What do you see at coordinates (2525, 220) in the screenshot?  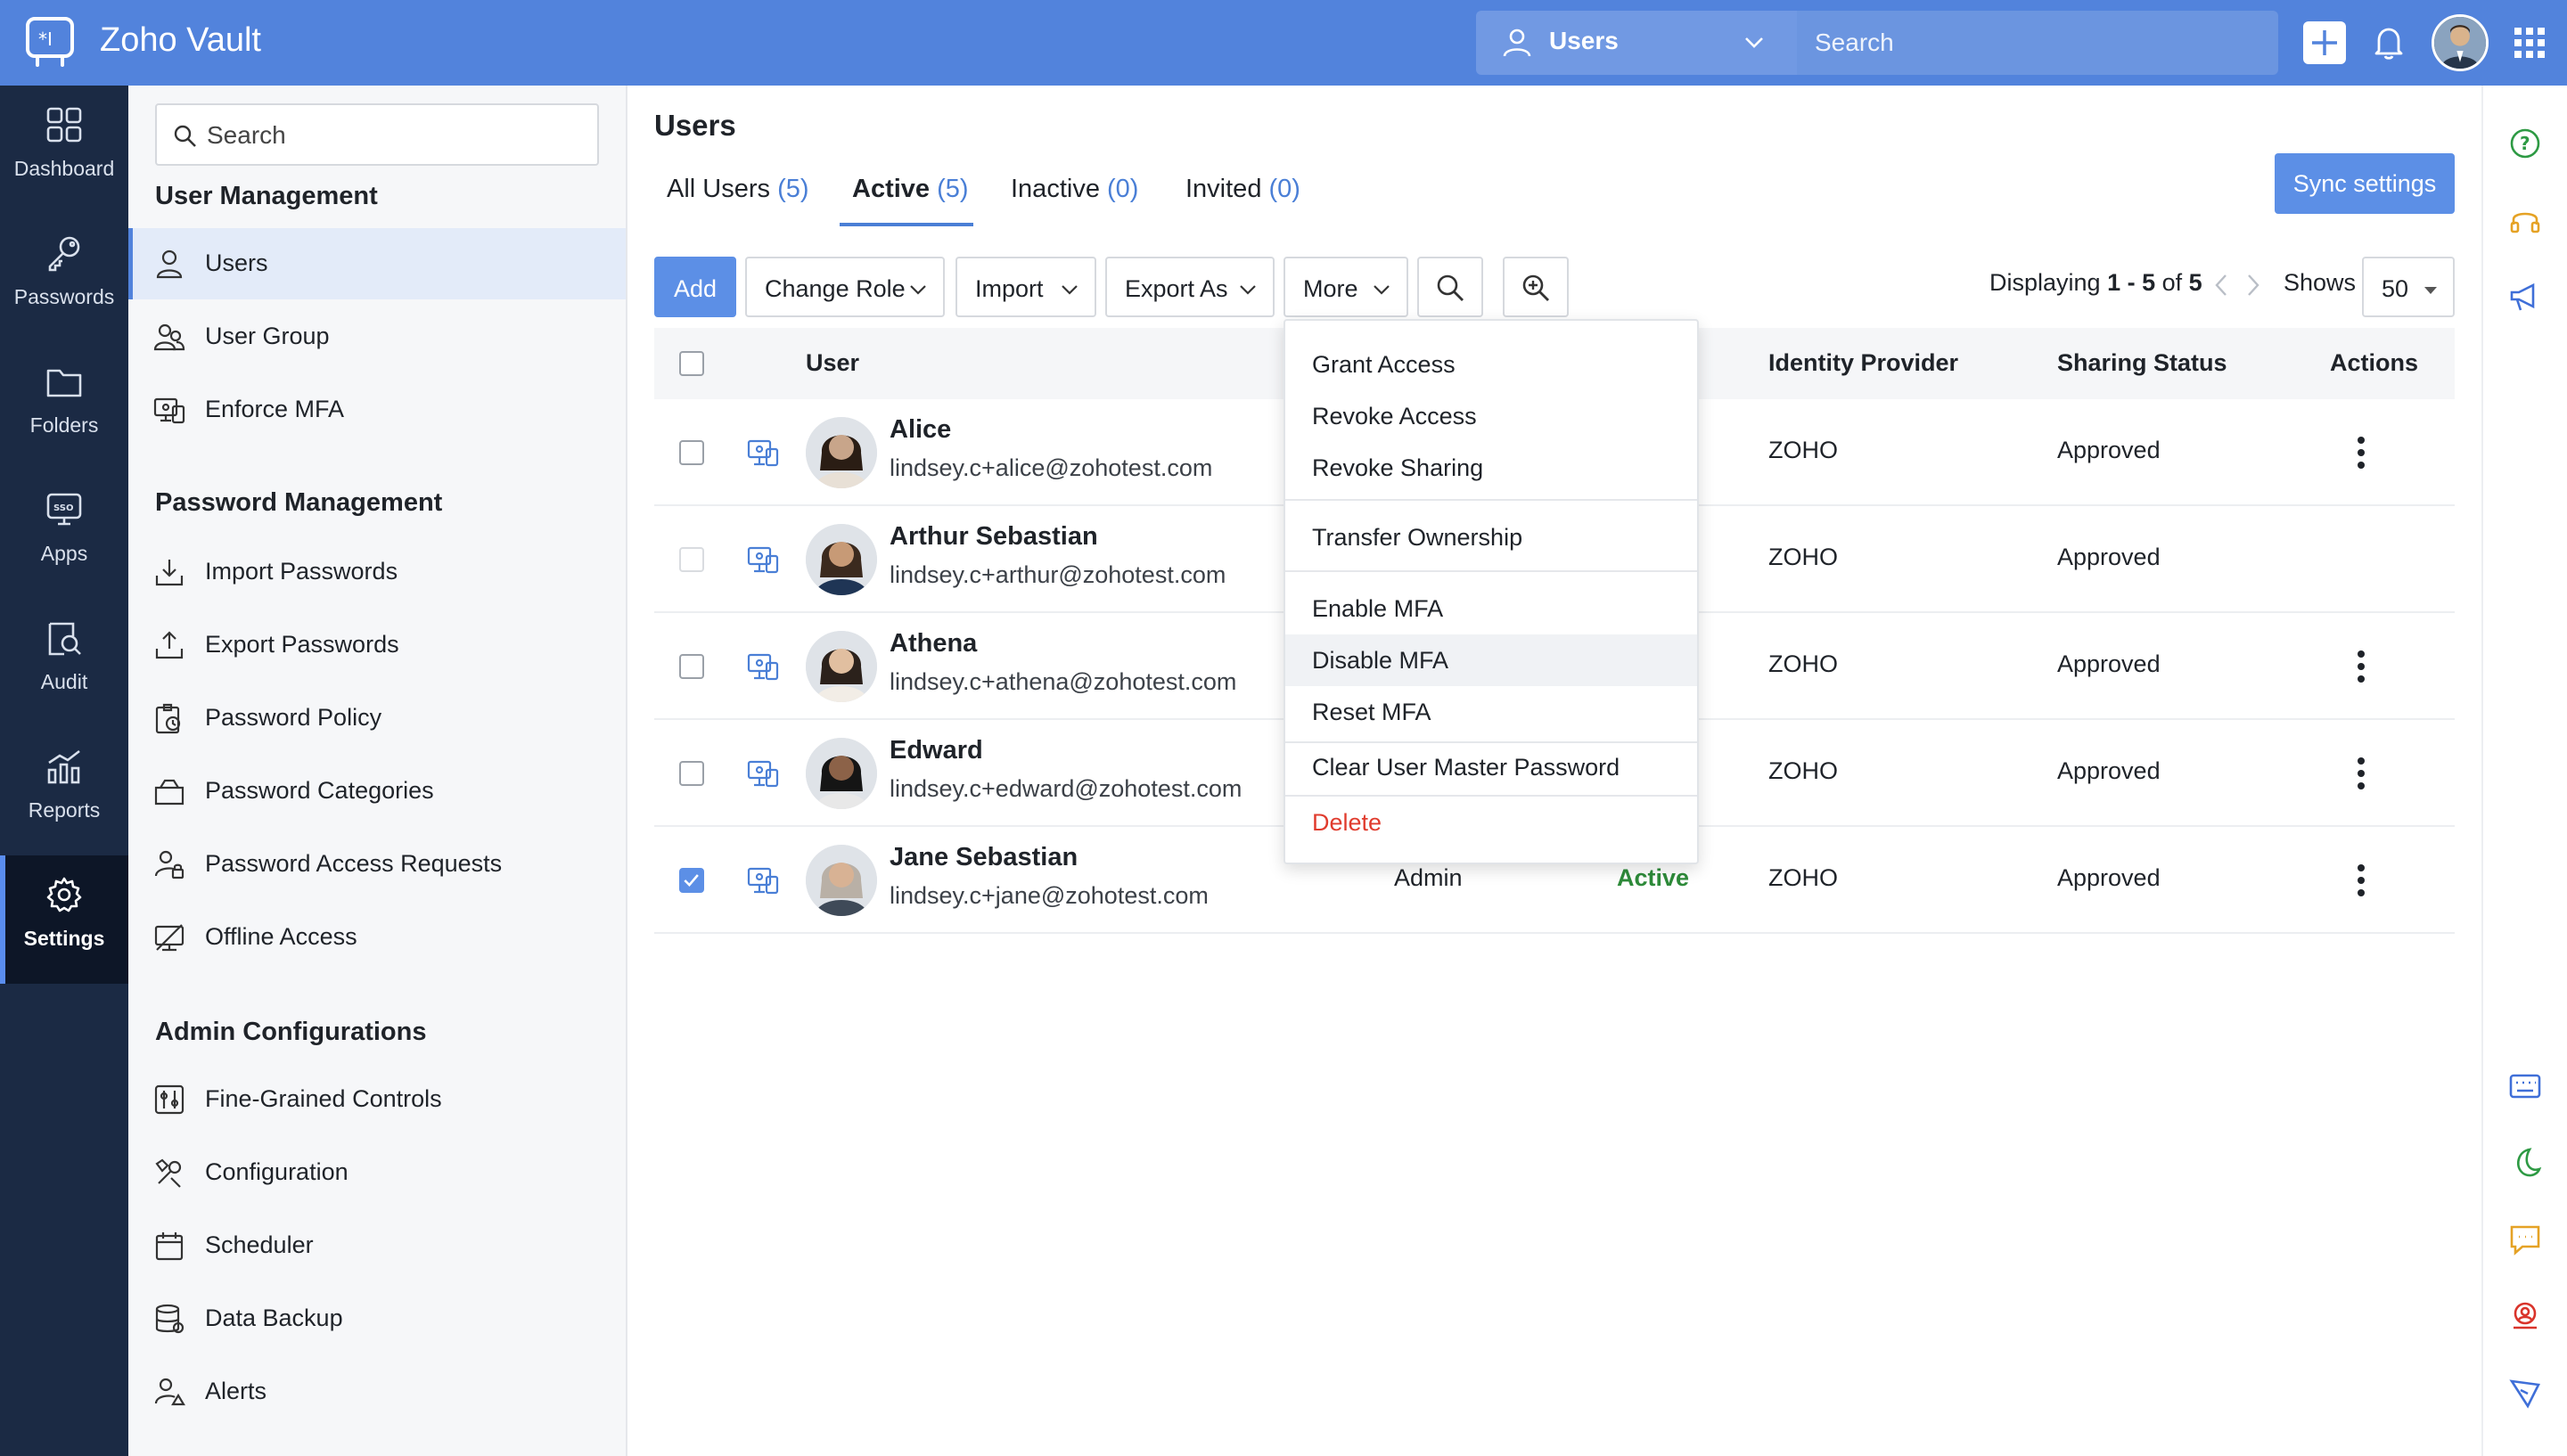 I see `headset-icon` at bounding box center [2525, 220].